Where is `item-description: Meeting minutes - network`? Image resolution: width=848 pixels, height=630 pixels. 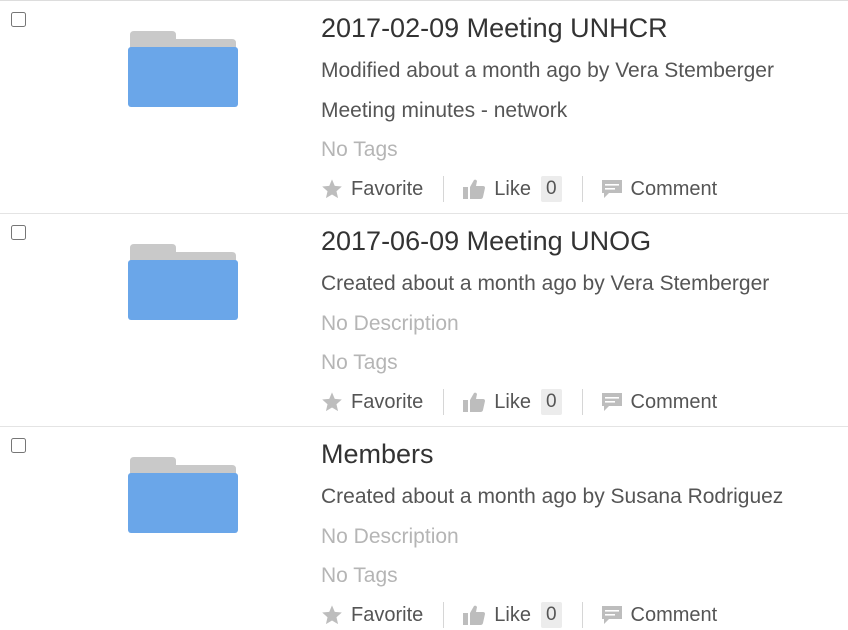 item-description: Meeting minutes - network is located at coordinates (444, 110).